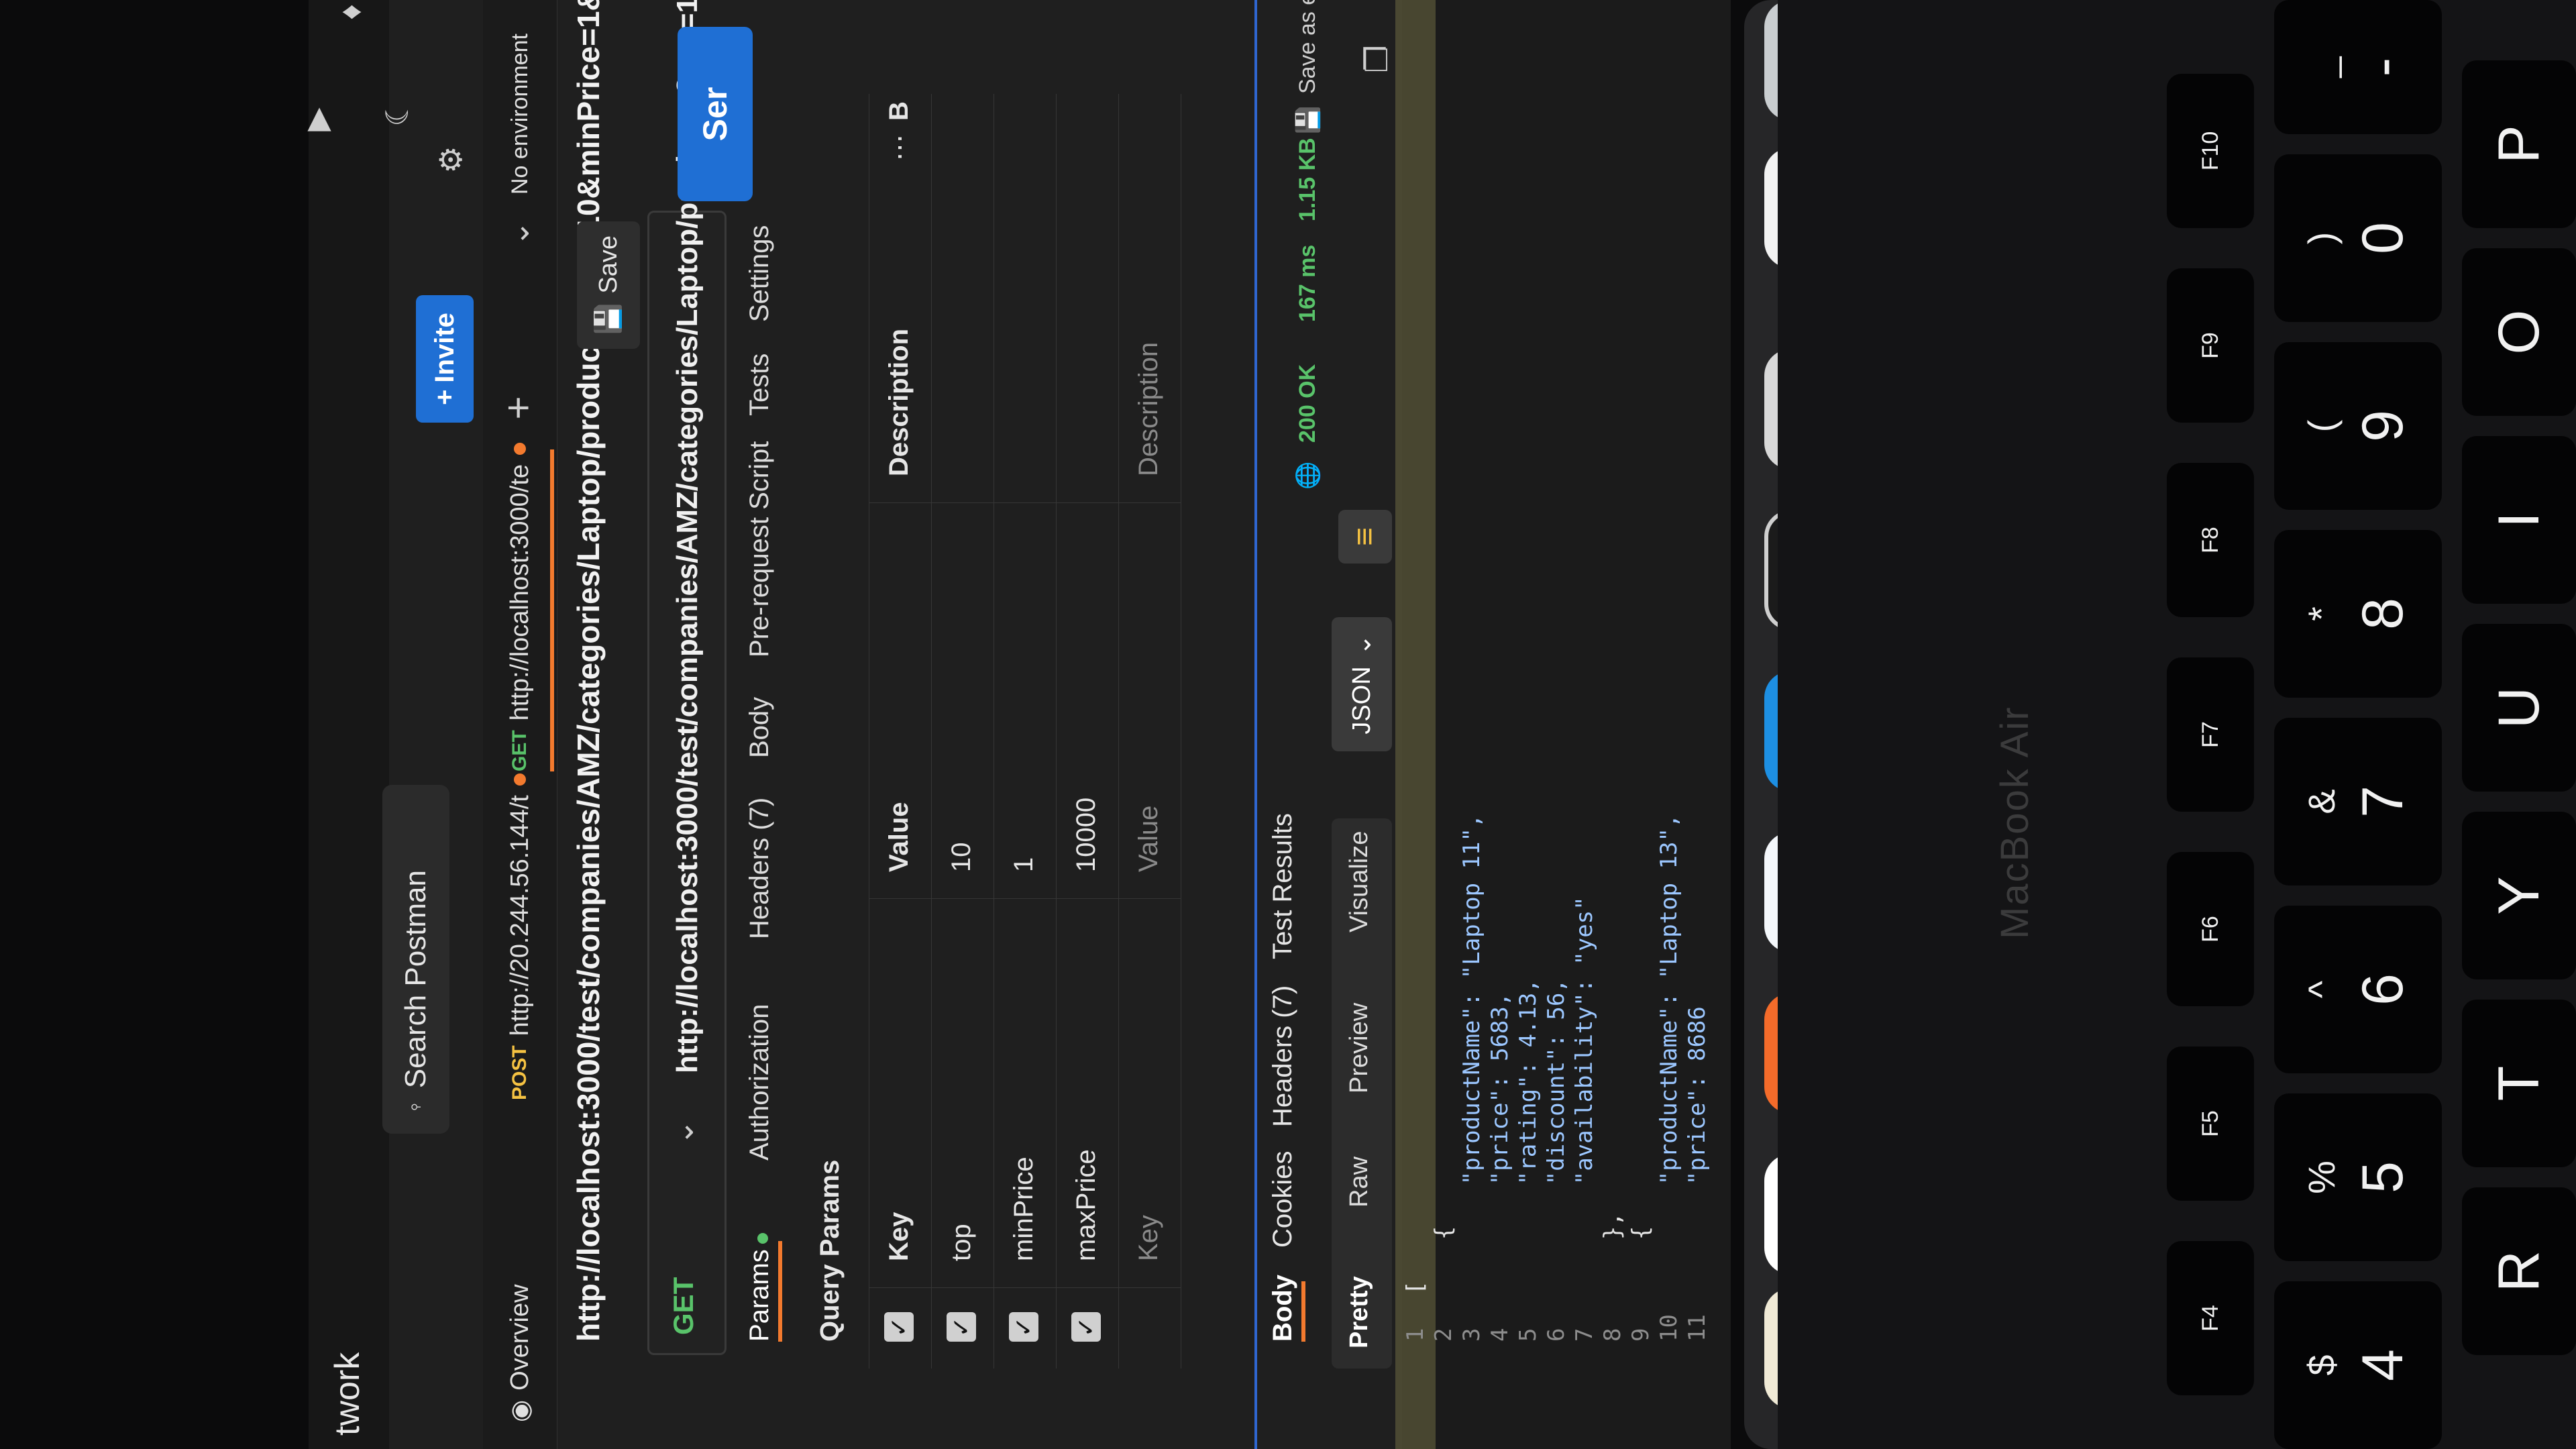 The width and height of the screenshot is (2576, 1449). I want to click on req-tab-settings: Settings, so click(760, 273).